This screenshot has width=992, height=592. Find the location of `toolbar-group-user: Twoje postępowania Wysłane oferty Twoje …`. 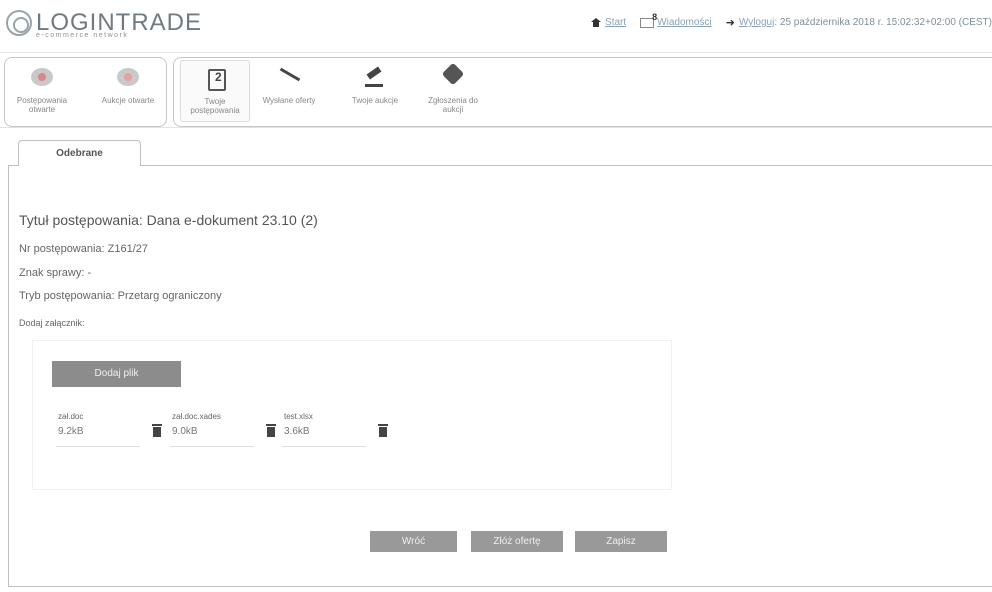

toolbar-group-user: Twoje postępowania Wysłane oferty Twoje … is located at coordinates (582, 92).